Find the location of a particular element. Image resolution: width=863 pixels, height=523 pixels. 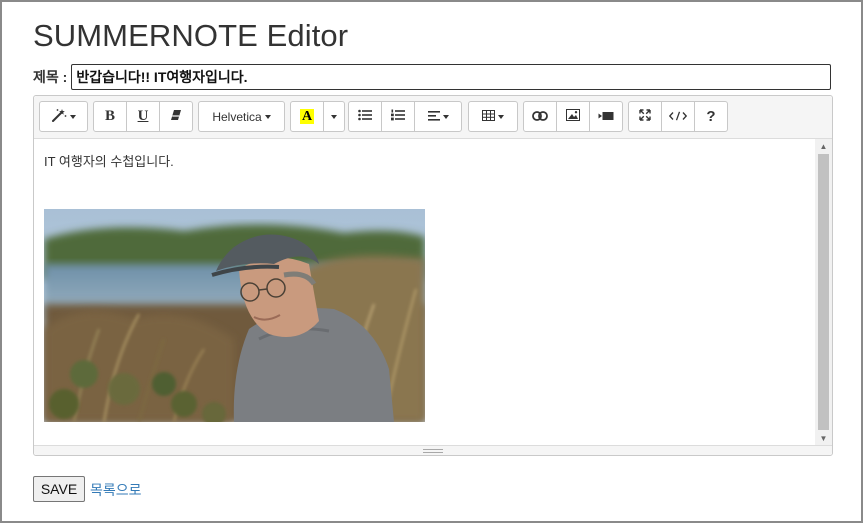

title-row: 제목 : is located at coordinates (432, 77).